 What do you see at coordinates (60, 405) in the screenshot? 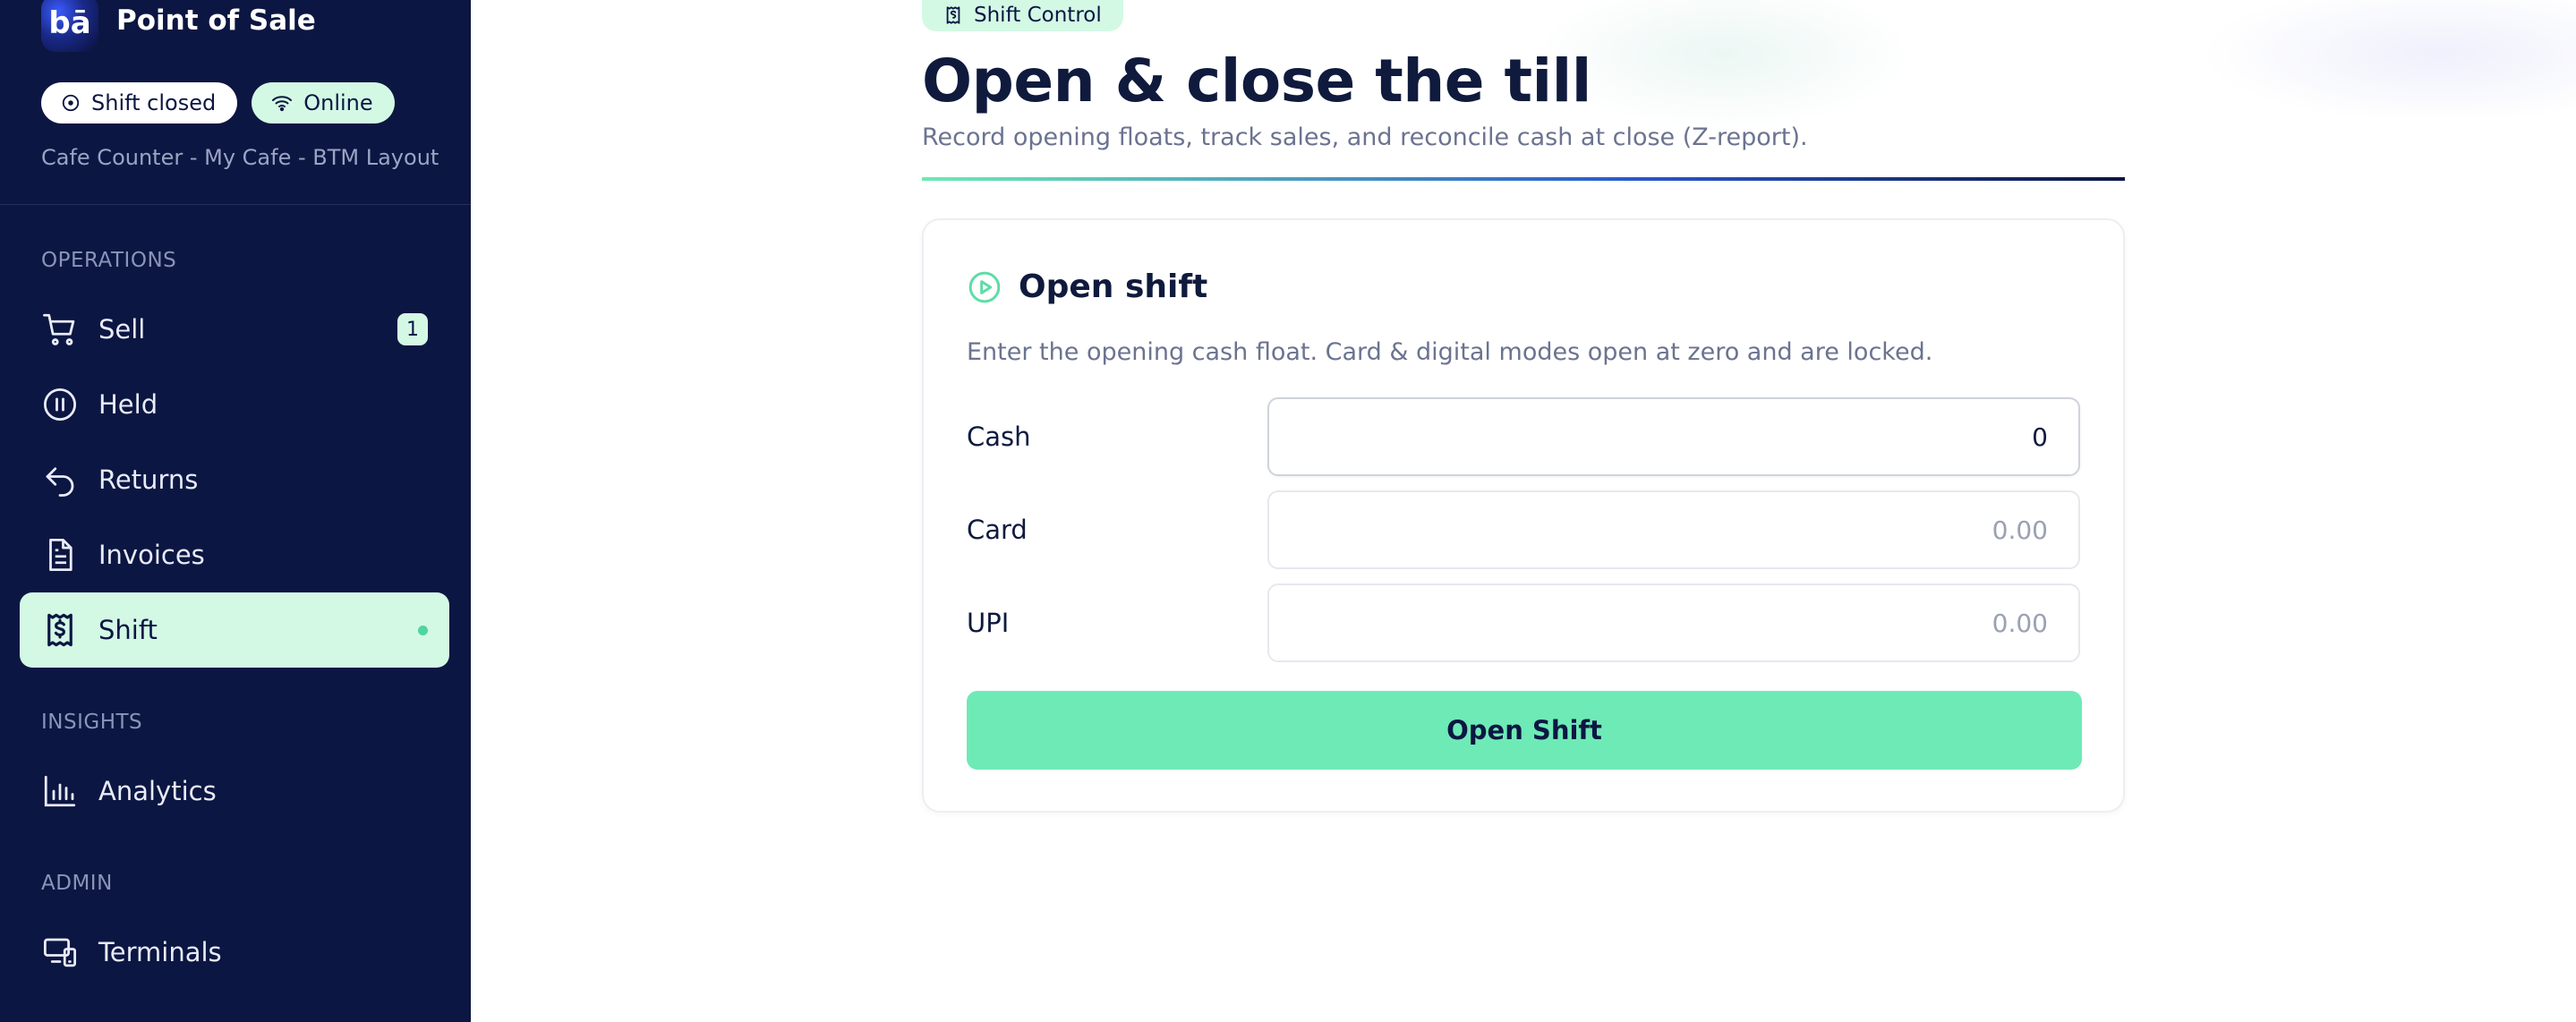
I see `pause-circle-icon` at bounding box center [60, 405].